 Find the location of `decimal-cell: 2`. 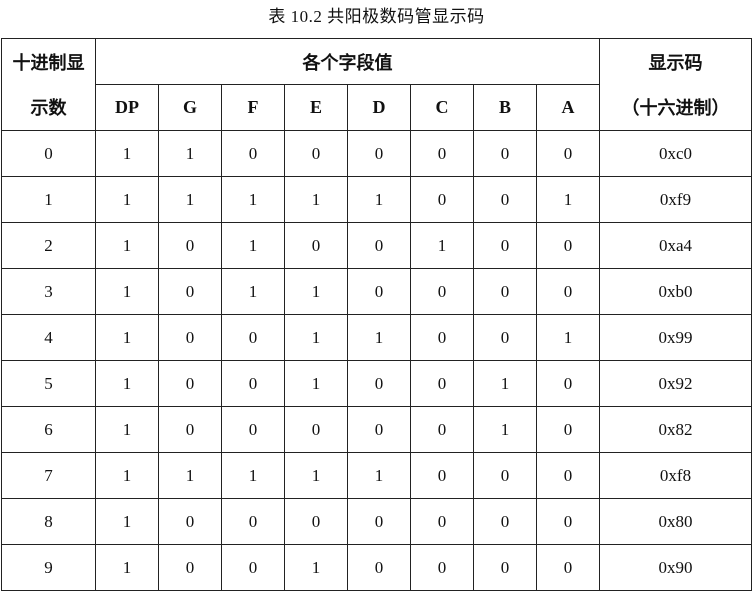

decimal-cell: 2 is located at coordinates (48, 245).